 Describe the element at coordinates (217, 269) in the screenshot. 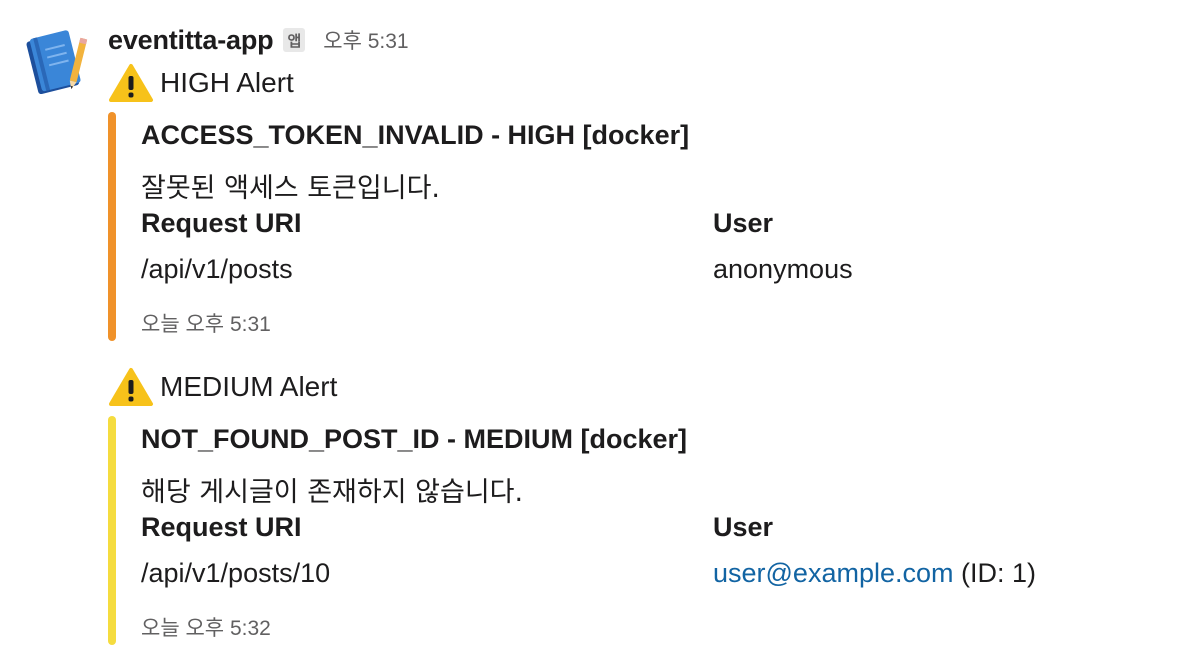

I see `field-value-request-uri: /api/v1/posts` at that location.